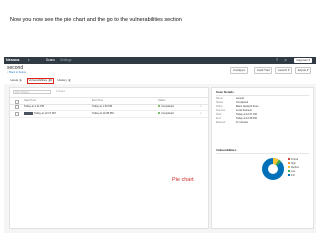  What do you see at coordinates (50, 60) in the screenshot?
I see `nav-scans: Scans` at bounding box center [50, 60].